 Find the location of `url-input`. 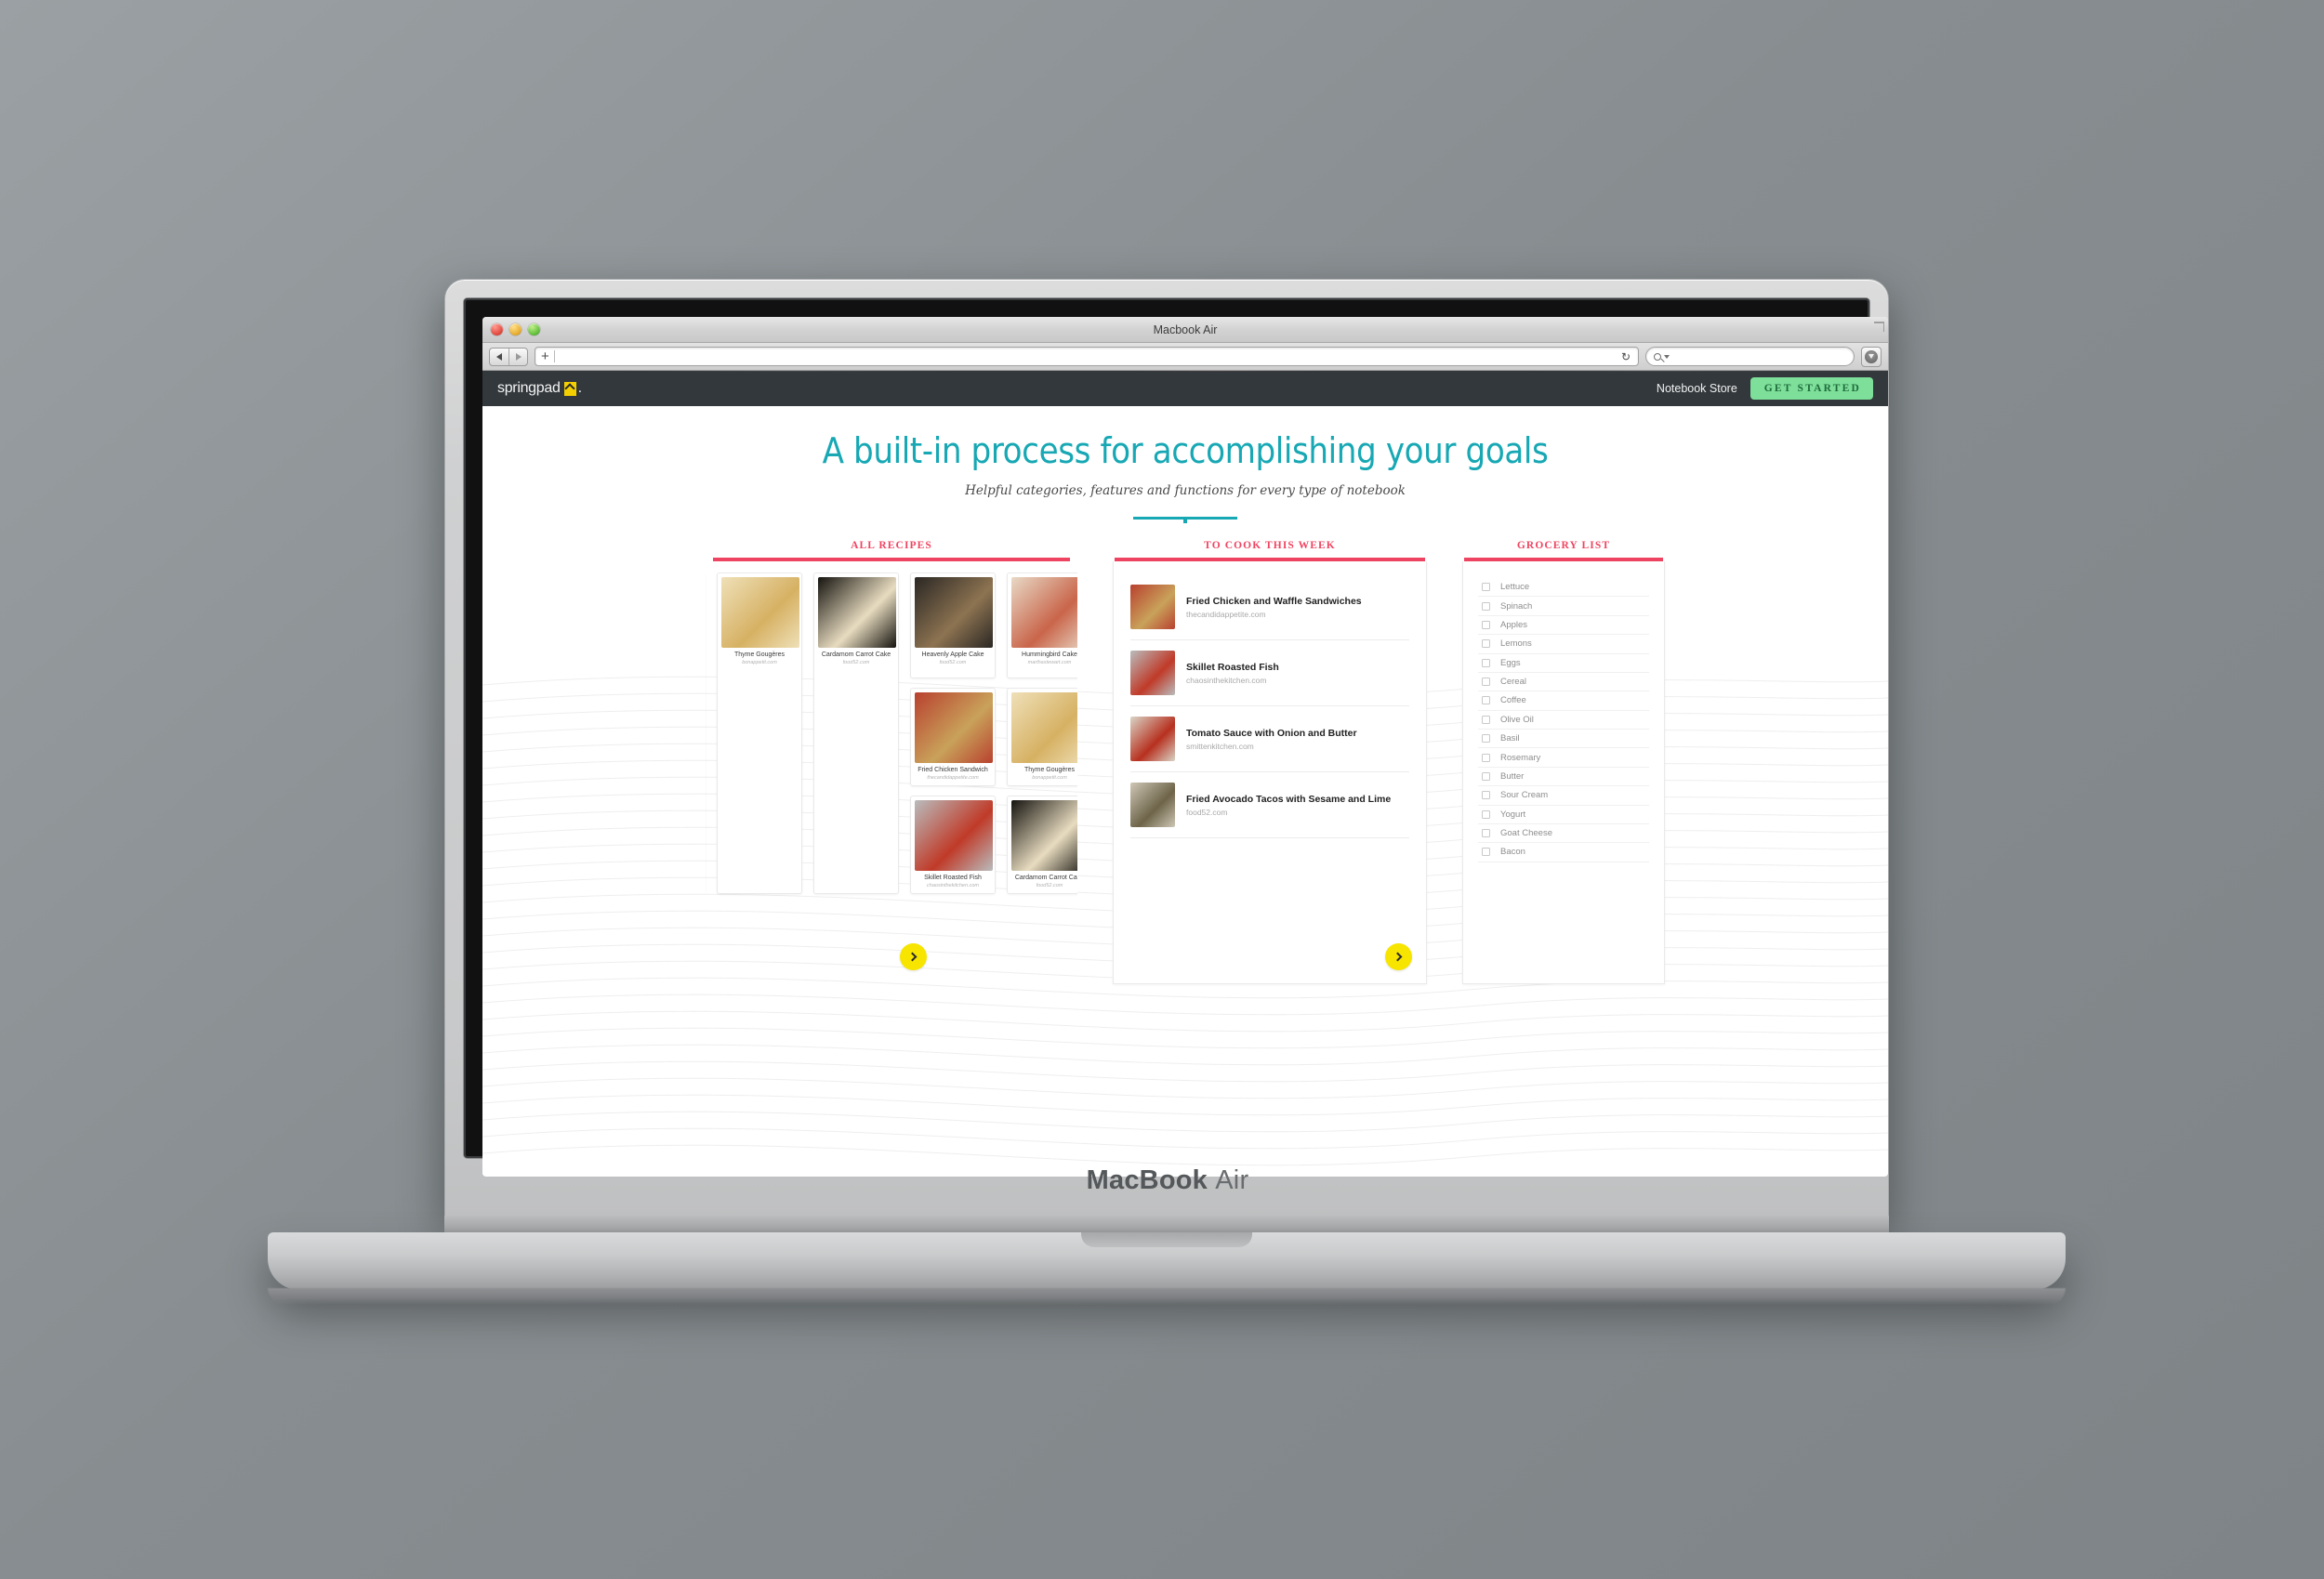

url-input is located at coordinates (1085, 356).